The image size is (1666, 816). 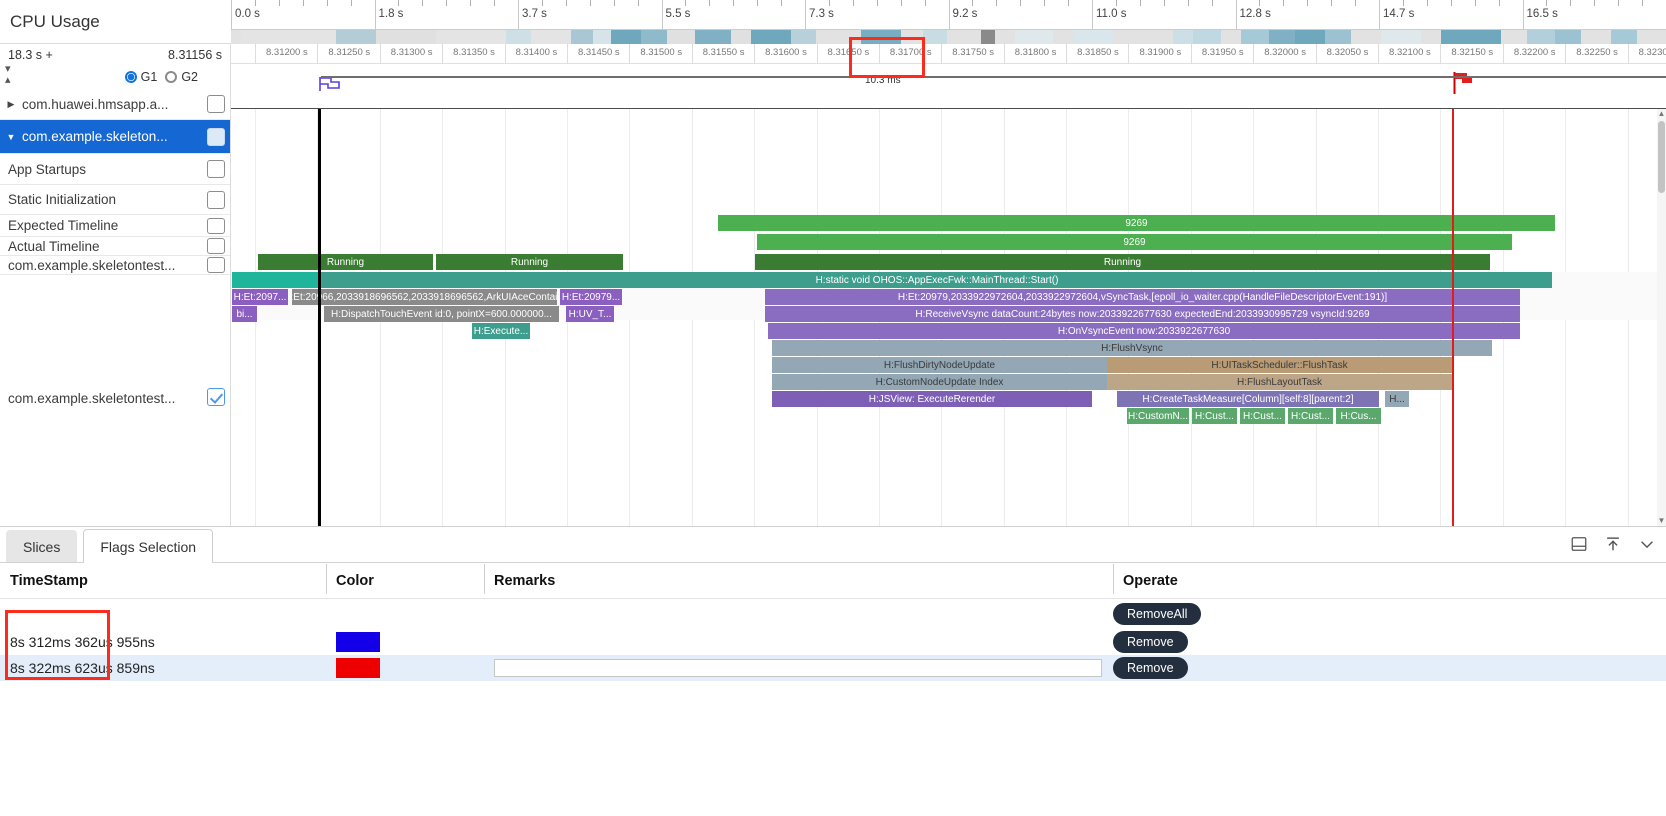 What do you see at coordinates (55, 21) in the screenshot?
I see `page-title: CPU Usage` at bounding box center [55, 21].